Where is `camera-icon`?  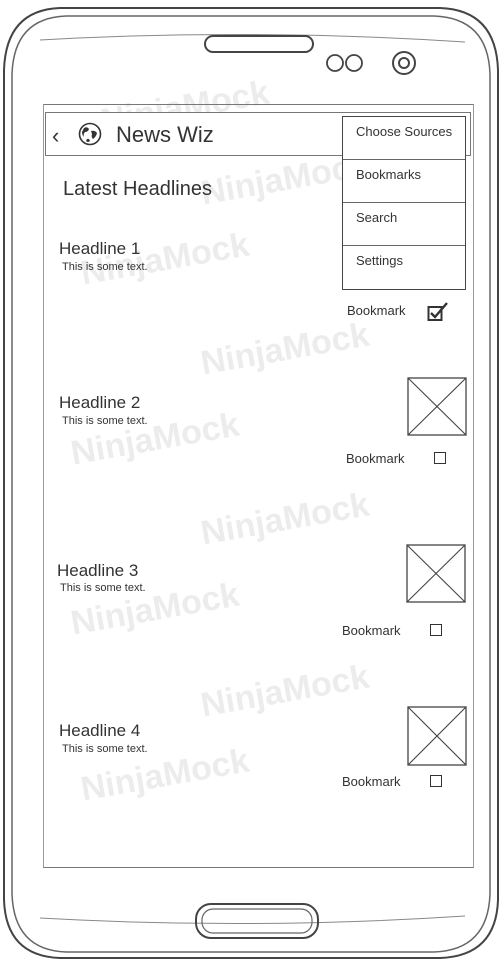 camera-icon is located at coordinates (404, 63).